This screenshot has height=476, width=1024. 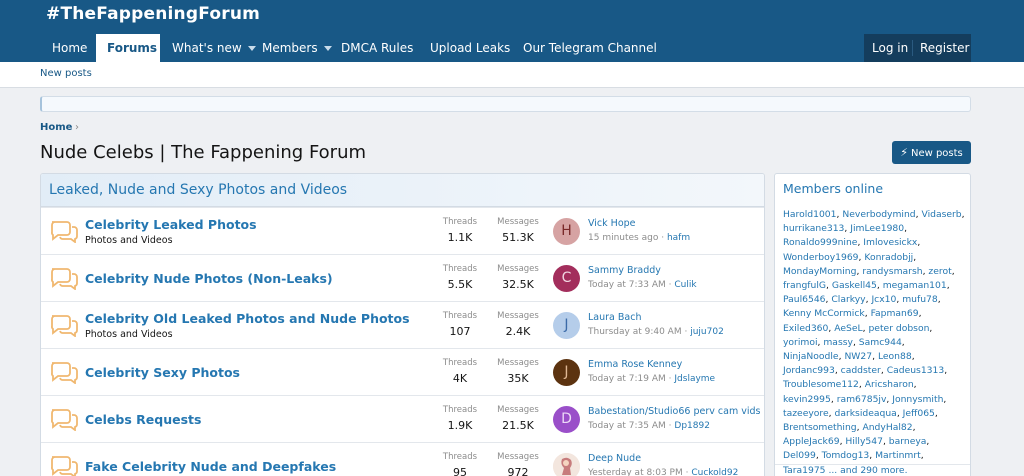 I want to click on member-link: AppleJack69, so click(x=811, y=441).